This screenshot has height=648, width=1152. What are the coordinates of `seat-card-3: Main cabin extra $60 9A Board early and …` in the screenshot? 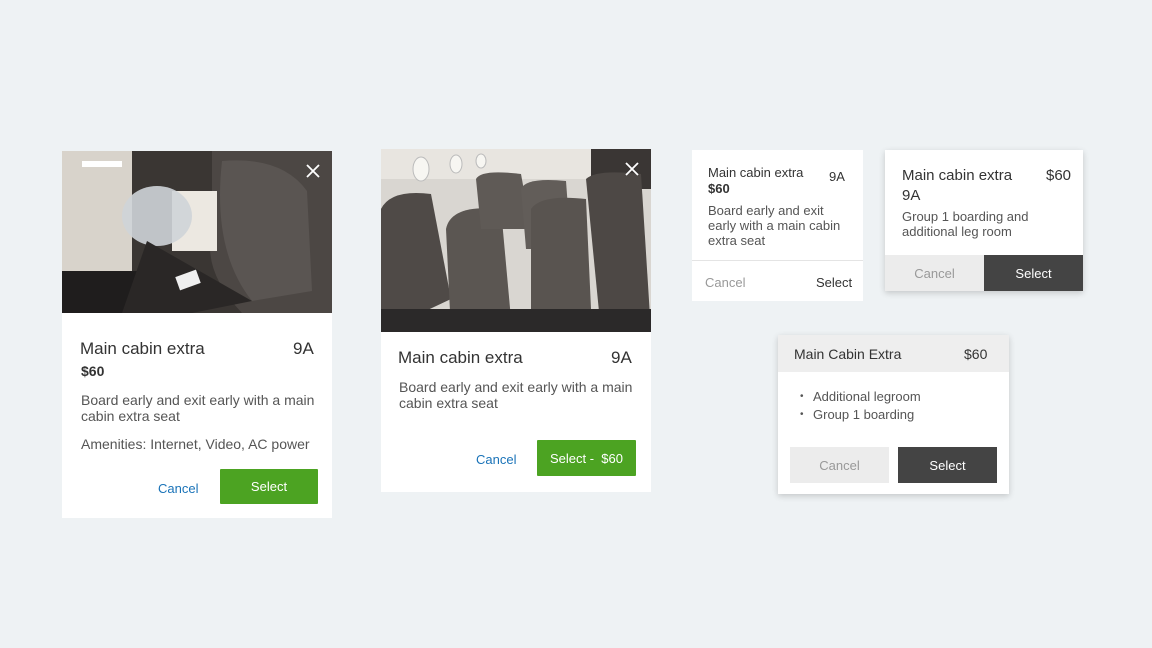 It's located at (777, 225).